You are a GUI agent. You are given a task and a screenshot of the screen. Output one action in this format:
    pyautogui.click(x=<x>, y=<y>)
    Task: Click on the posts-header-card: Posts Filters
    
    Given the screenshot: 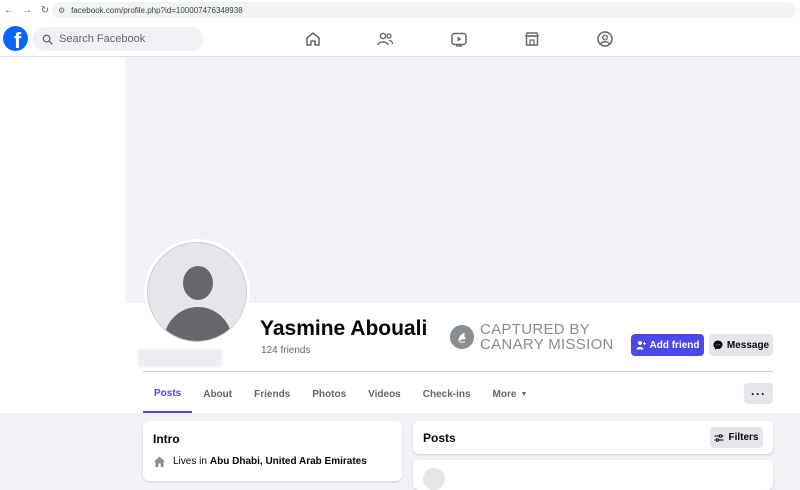 What is the action you would take?
    pyautogui.click(x=593, y=437)
    